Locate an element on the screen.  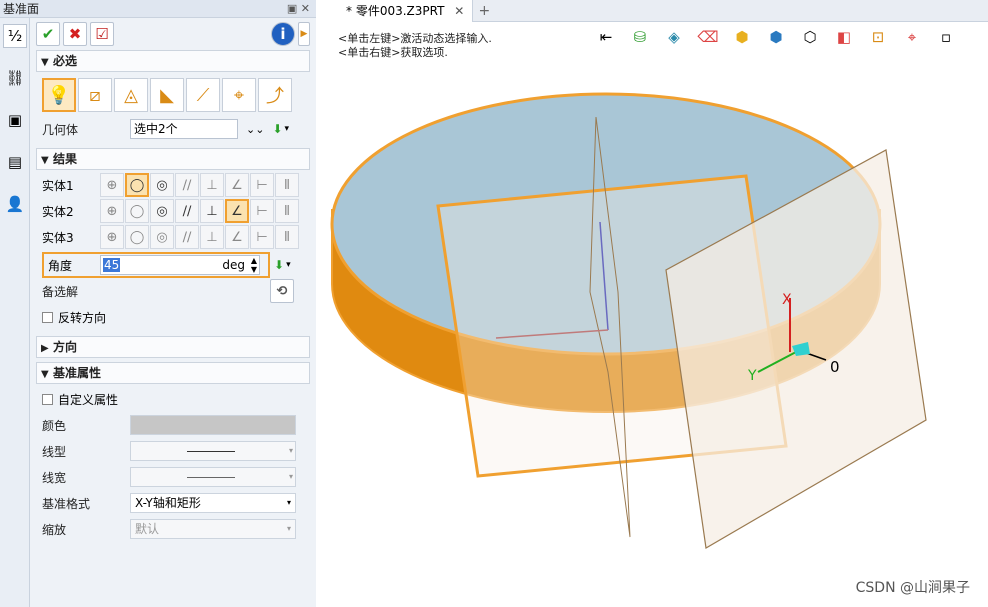
method-icons: 💡 ⧄ ◬ ◣ ⟋ ⌖ ⤴ is located at coordinates (173, 95).